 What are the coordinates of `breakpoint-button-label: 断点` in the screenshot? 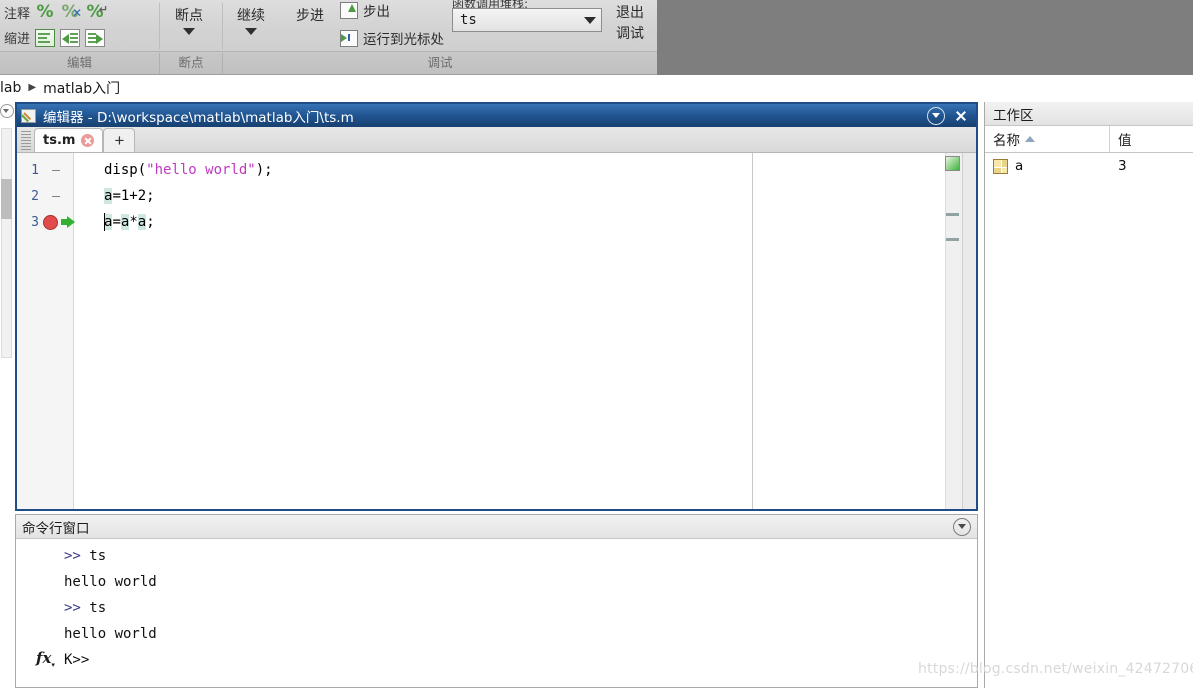 It's located at (189, 16).